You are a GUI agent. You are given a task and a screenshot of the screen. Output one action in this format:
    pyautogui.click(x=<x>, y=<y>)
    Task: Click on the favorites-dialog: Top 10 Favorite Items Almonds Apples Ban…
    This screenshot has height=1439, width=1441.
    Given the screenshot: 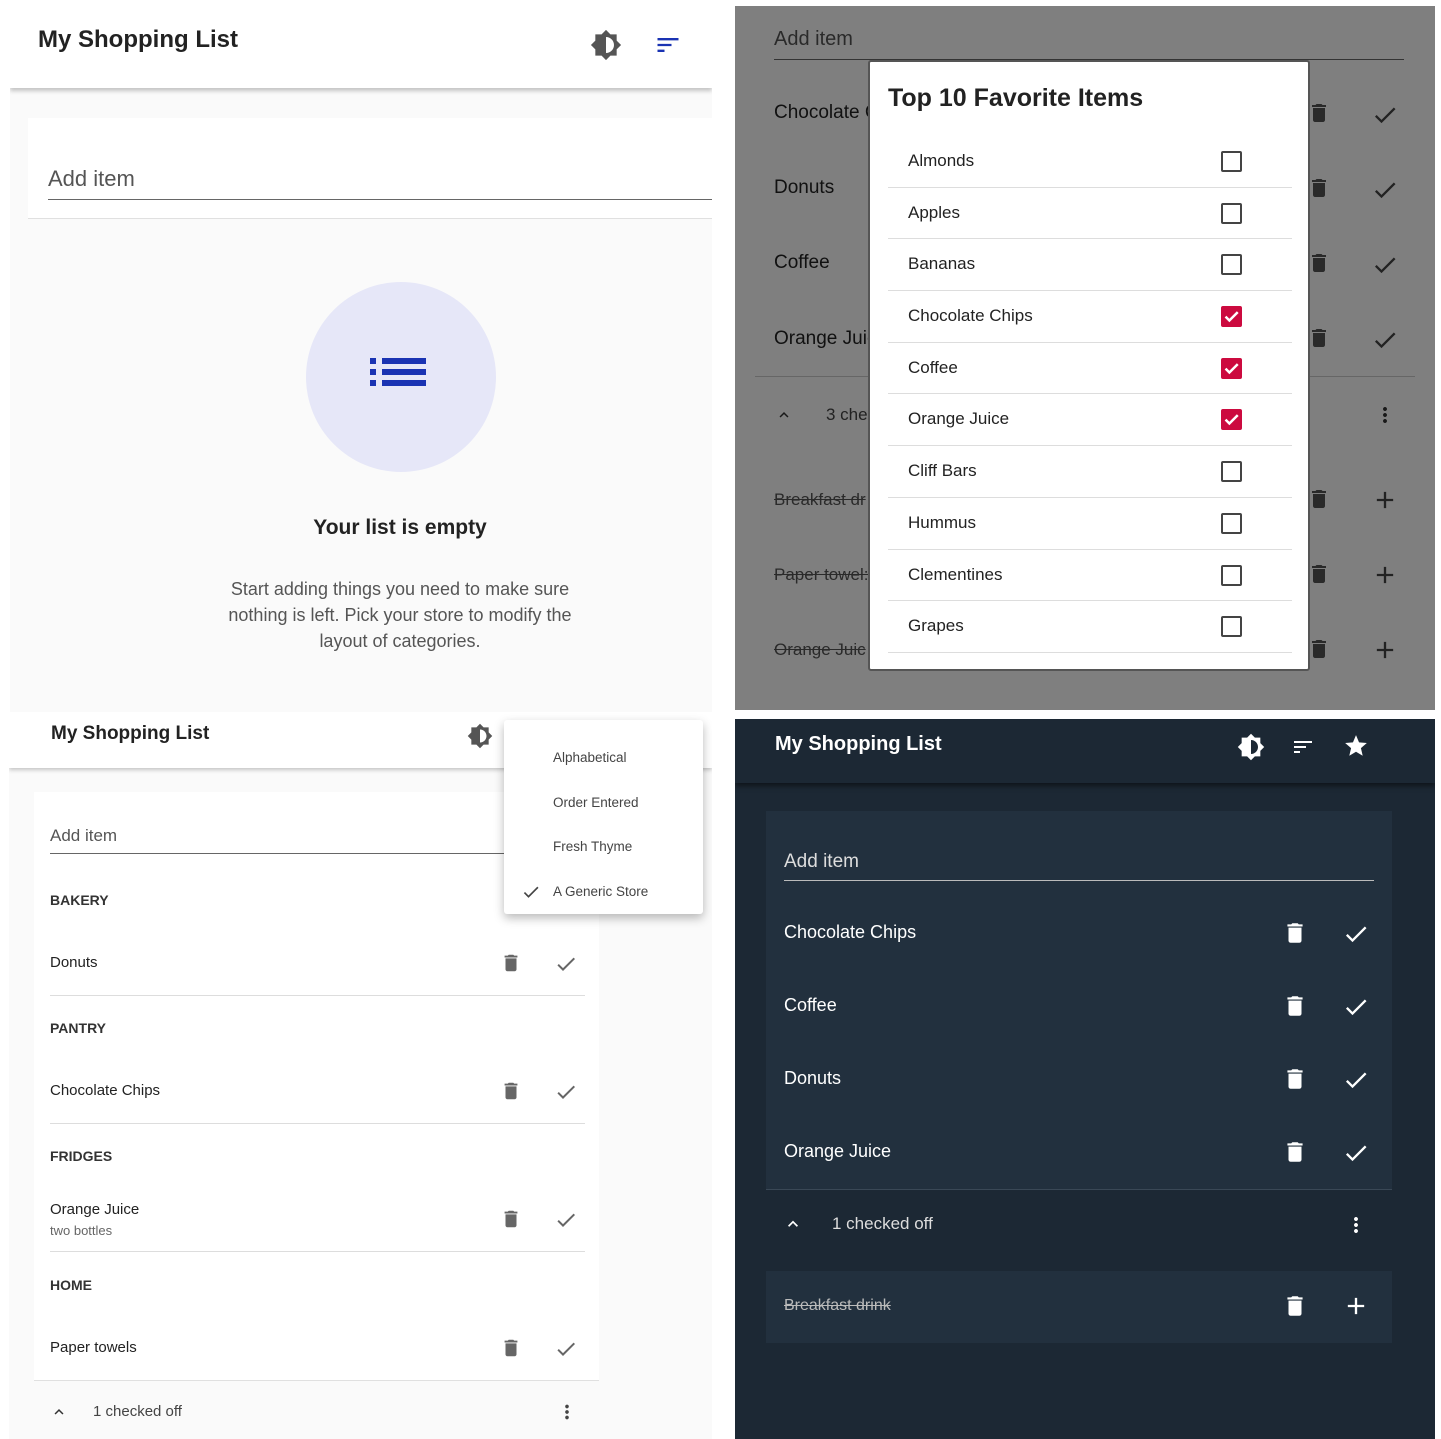 What is the action you would take?
    pyautogui.click(x=1089, y=365)
    